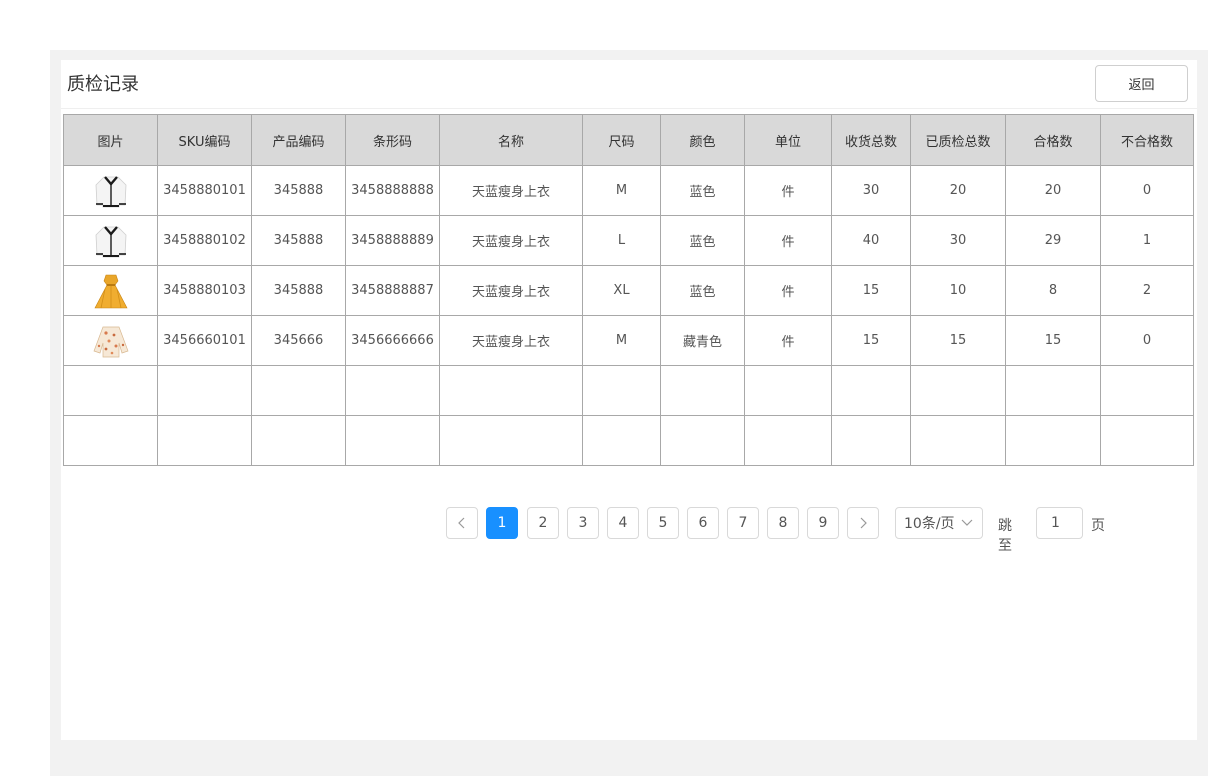 Image resolution: width=1208 pixels, height=776 pixels. What do you see at coordinates (871, 240) in the screenshot?
I see `received-cell: 40` at bounding box center [871, 240].